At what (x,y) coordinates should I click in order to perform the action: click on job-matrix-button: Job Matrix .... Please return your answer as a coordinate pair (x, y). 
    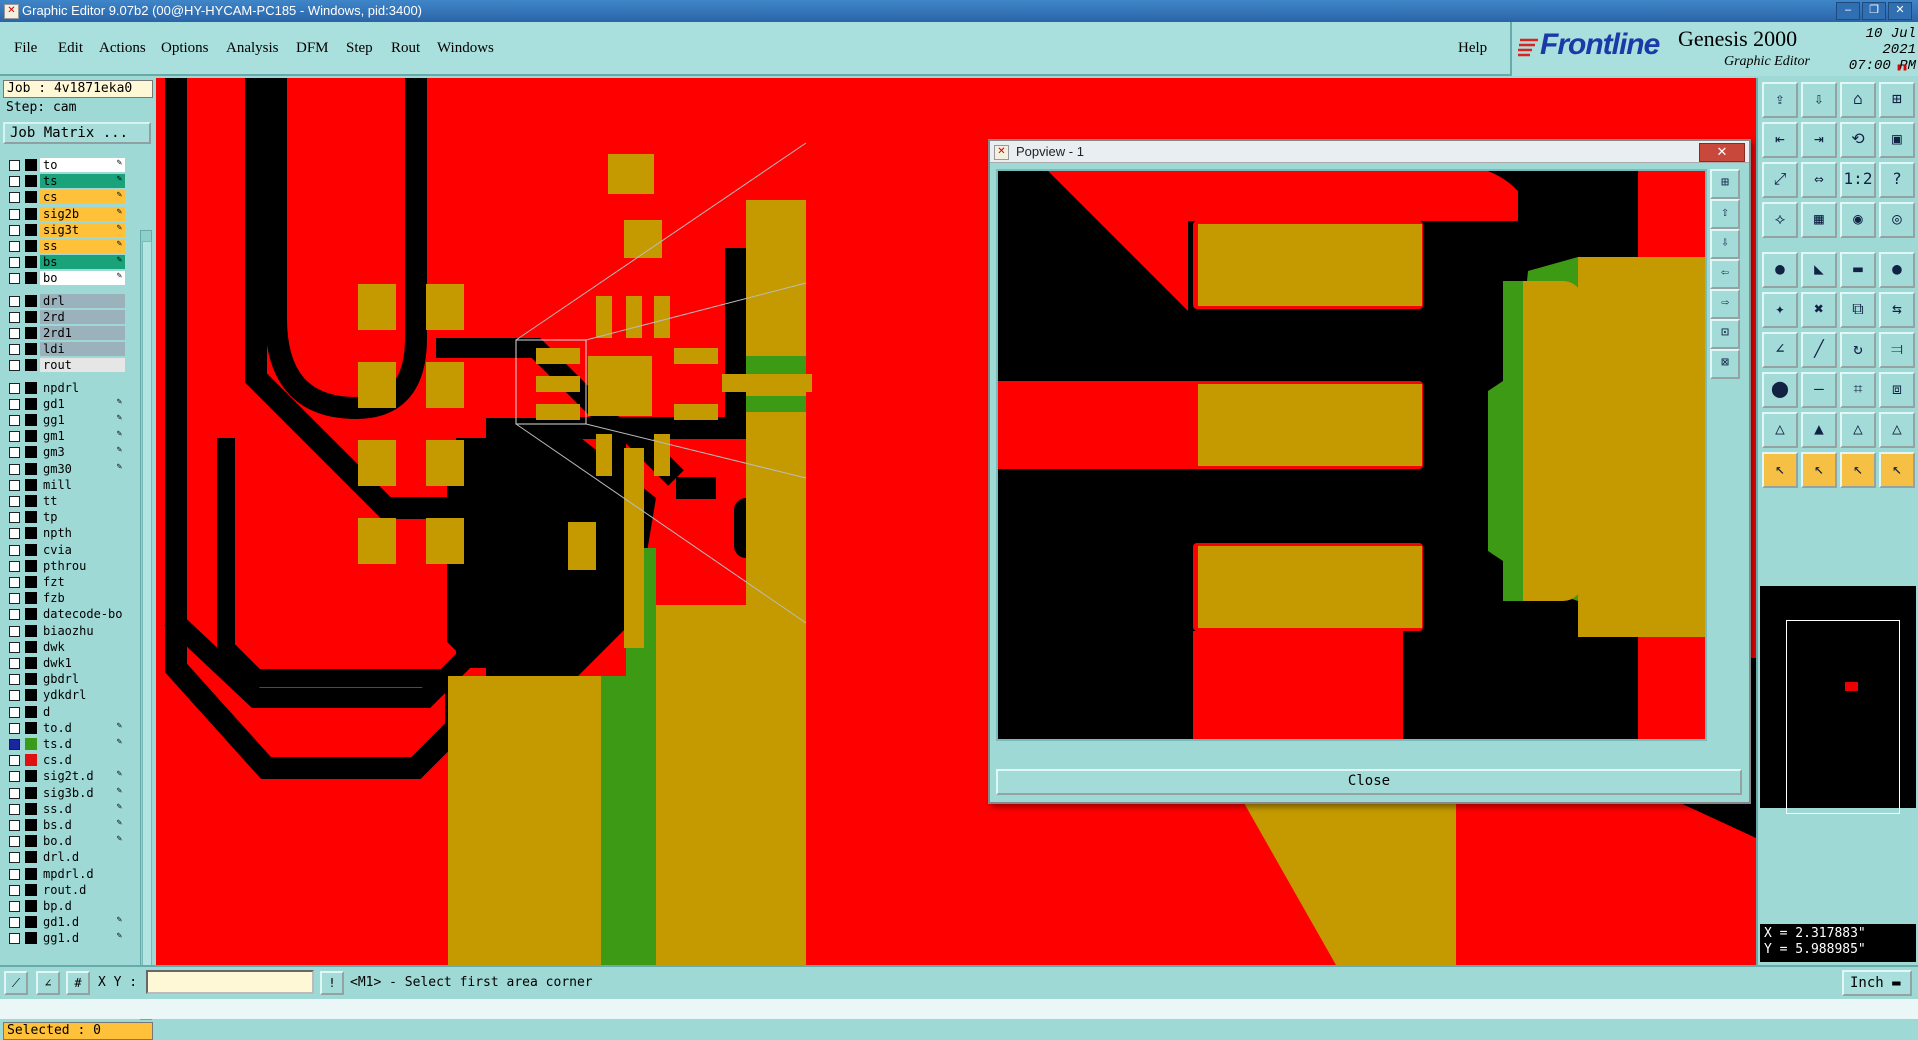
    Looking at the image, I should click on (77, 133).